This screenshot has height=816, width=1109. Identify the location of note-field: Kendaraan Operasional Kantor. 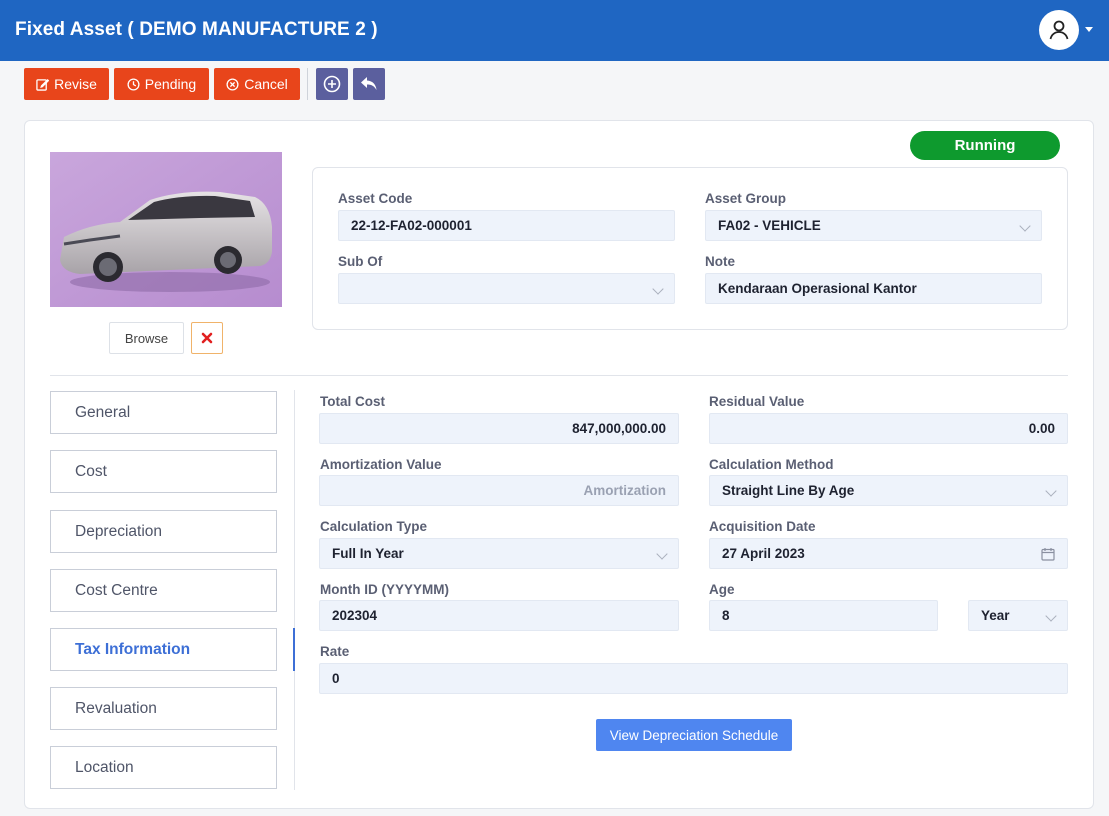
(873, 288).